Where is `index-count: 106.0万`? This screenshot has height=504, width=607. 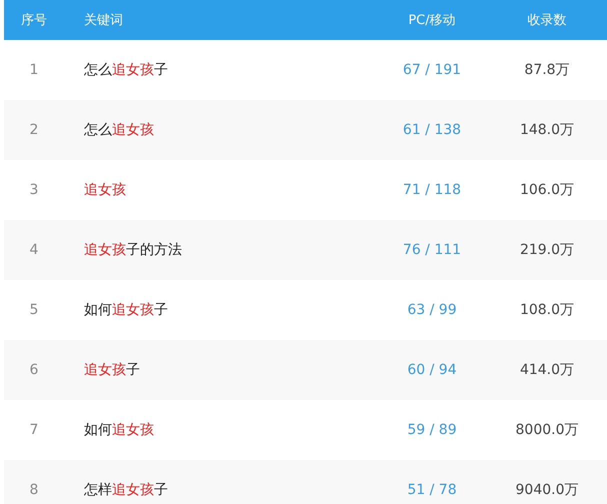
index-count: 106.0万 is located at coordinates (547, 190).